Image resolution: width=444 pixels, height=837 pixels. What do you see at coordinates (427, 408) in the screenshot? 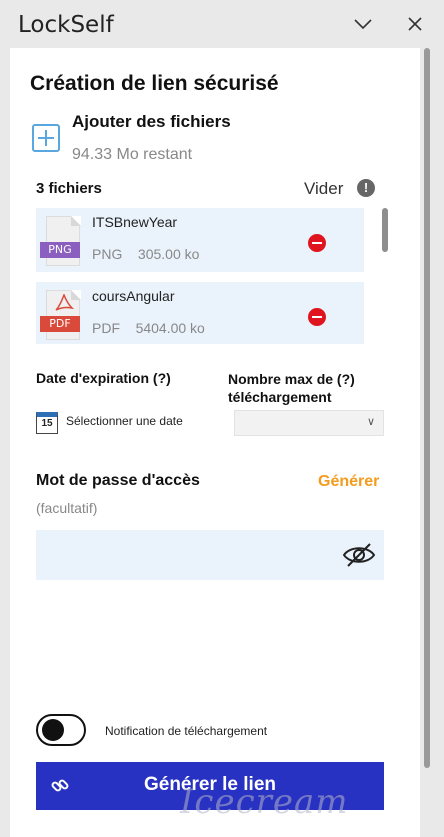
I see `panel-scrollbar-thumb` at bounding box center [427, 408].